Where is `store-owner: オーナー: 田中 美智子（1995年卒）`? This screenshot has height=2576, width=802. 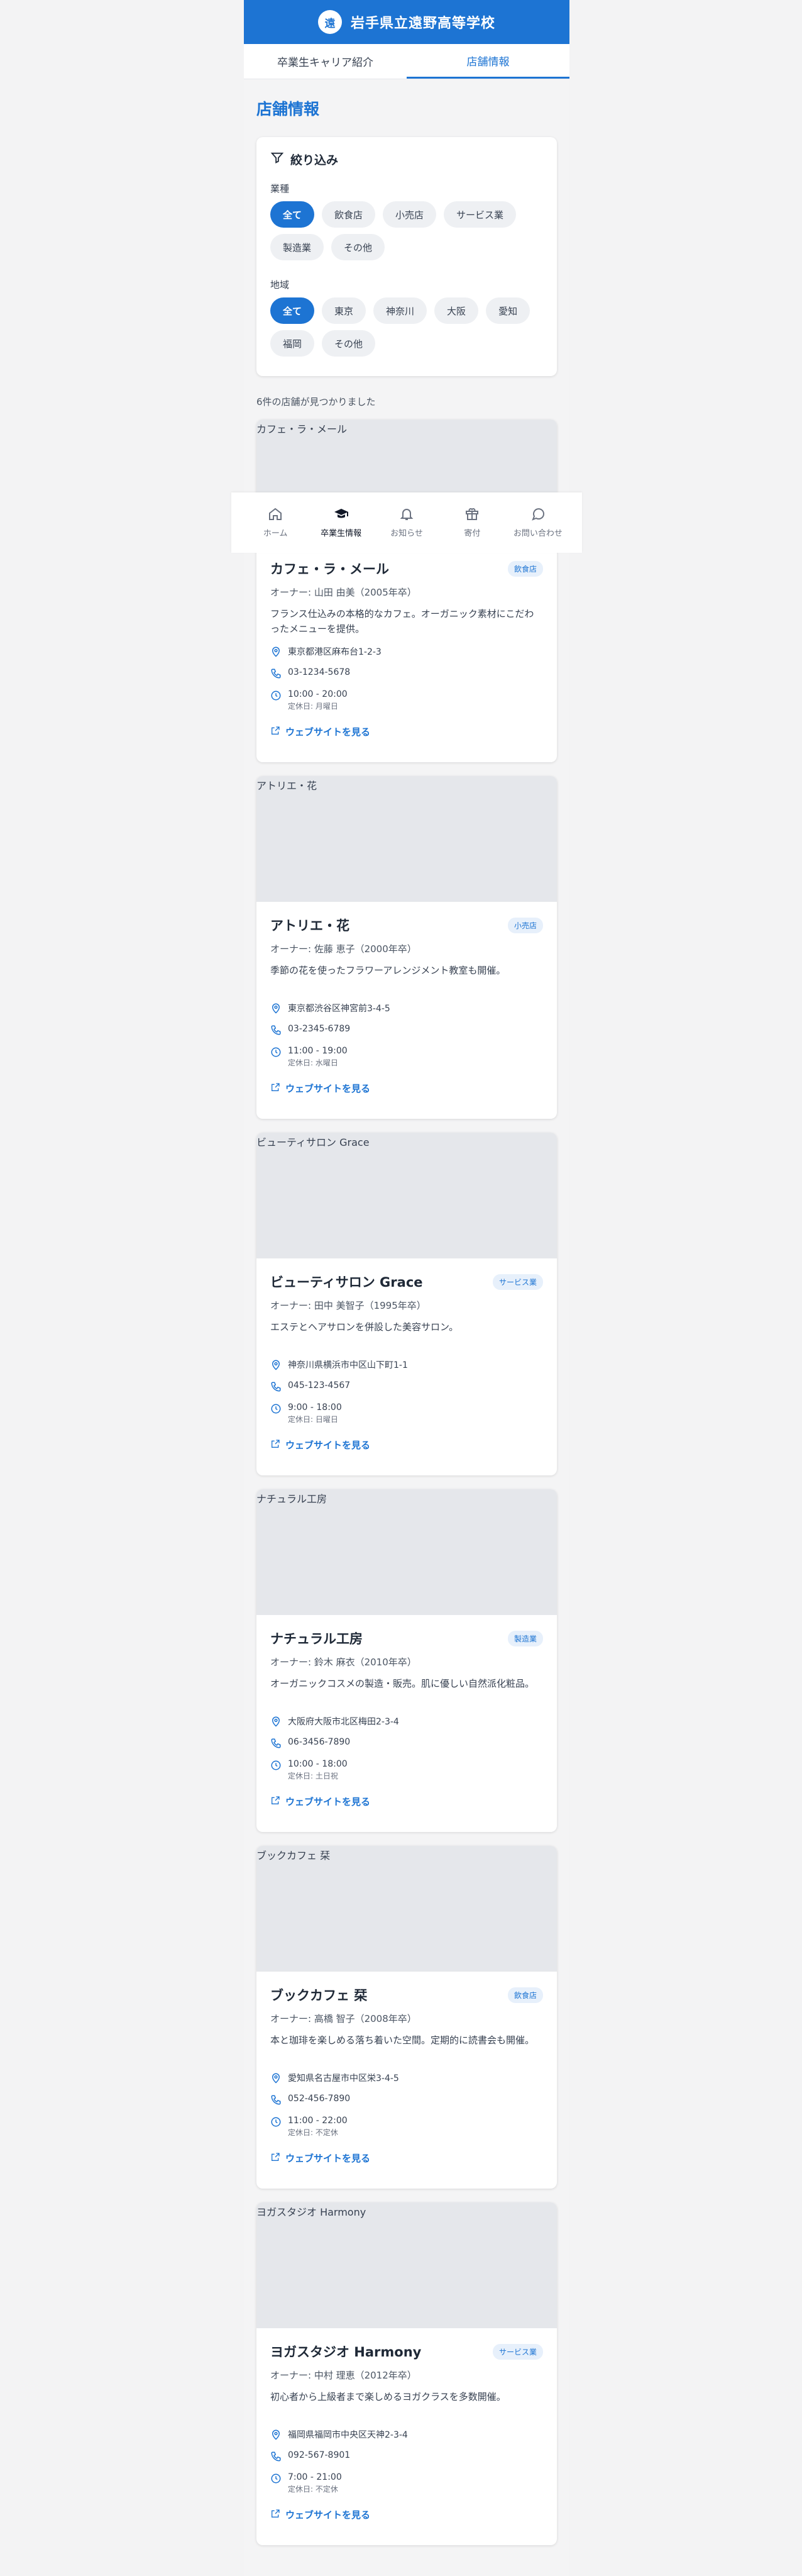 store-owner: オーナー: 田中 美智子（1995年卒） is located at coordinates (348, 1305).